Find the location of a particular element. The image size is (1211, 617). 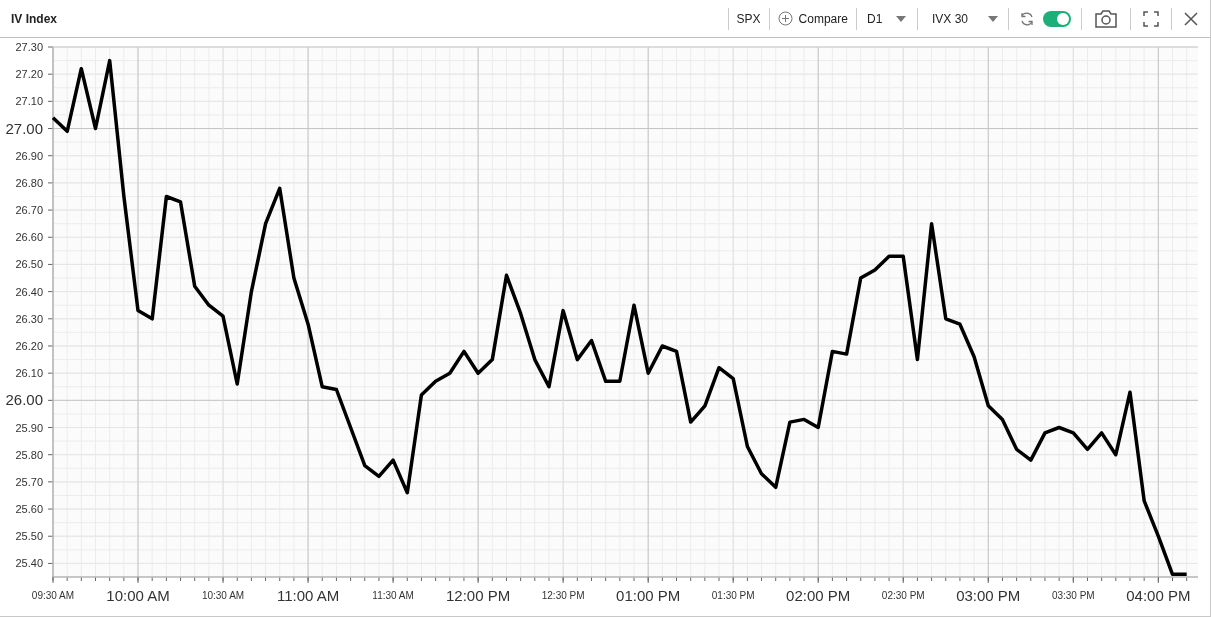

y-axis-label: 26.30 is located at coordinates (29, 318).